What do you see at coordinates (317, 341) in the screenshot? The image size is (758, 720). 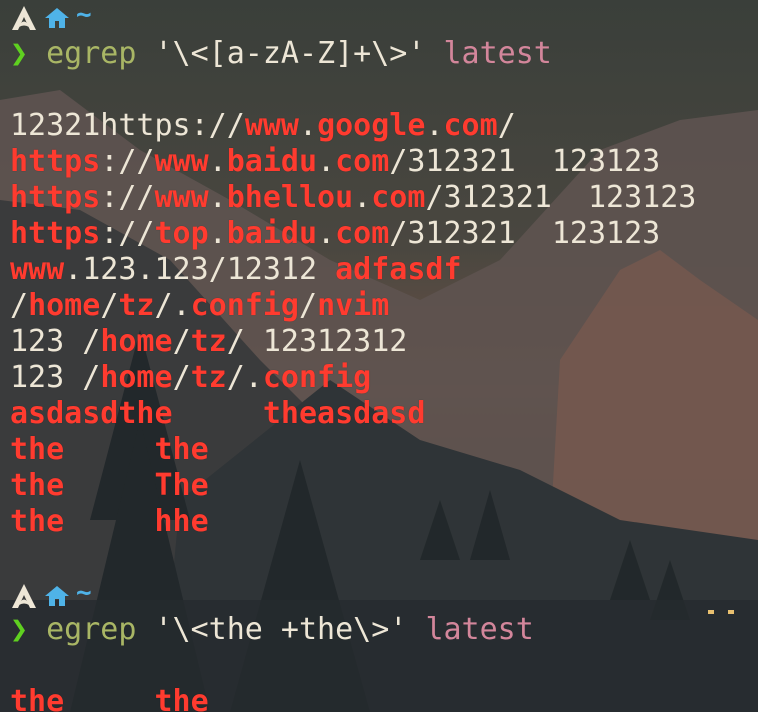 I see `plain-text: / 12312312` at bounding box center [317, 341].